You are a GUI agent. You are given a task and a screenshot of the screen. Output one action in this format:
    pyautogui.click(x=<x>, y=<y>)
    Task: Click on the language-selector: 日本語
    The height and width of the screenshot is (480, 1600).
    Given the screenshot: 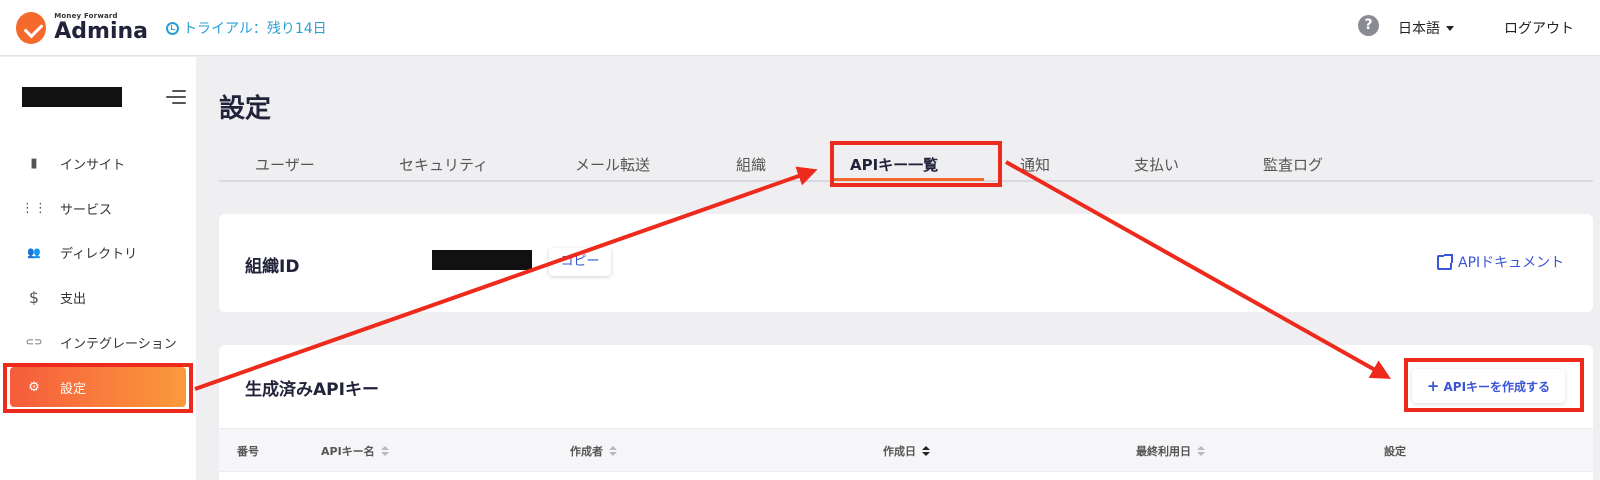 What is the action you would take?
    pyautogui.click(x=1426, y=28)
    